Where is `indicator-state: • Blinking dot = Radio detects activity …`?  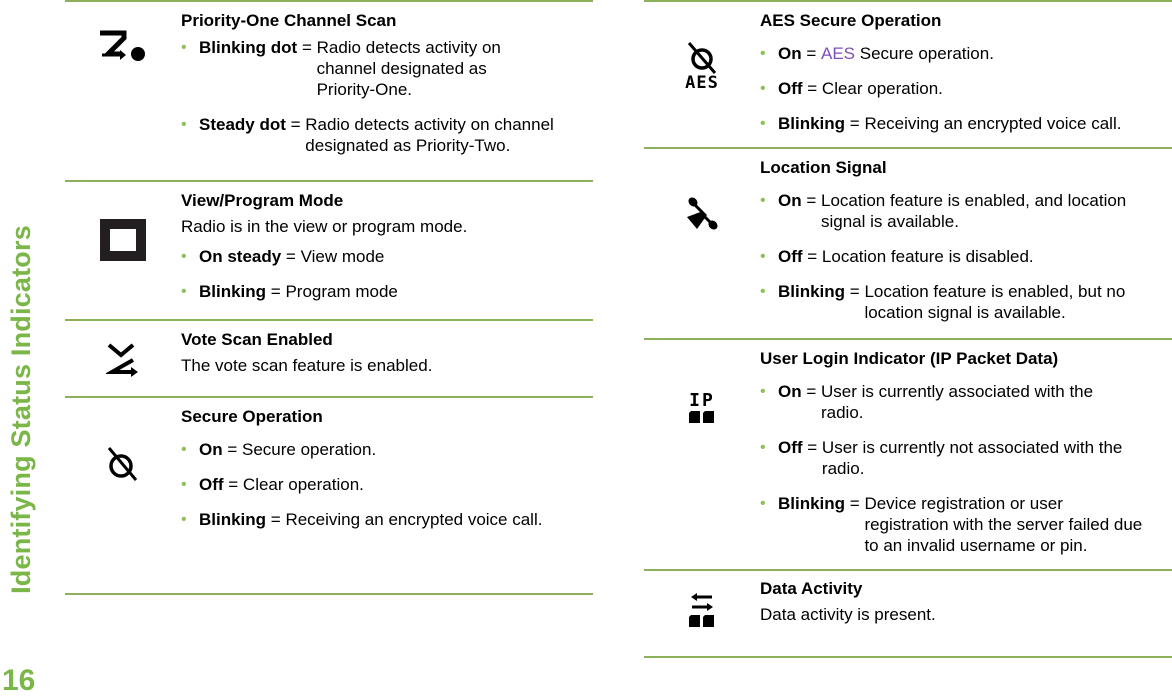 indicator-state: • Blinking dot = Radio detects activity … is located at coordinates (387, 68).